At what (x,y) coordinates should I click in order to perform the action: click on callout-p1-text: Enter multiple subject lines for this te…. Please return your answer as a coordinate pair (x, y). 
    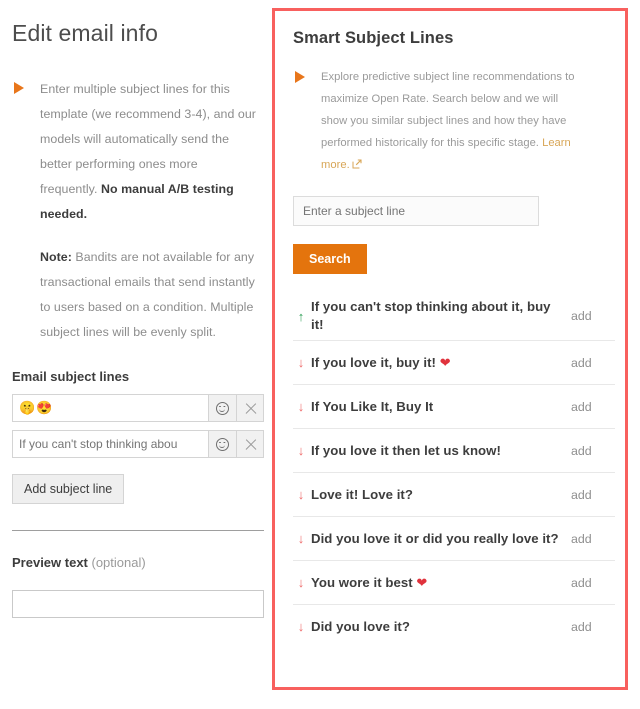
    Looking at the image, I should click on (148, 139).